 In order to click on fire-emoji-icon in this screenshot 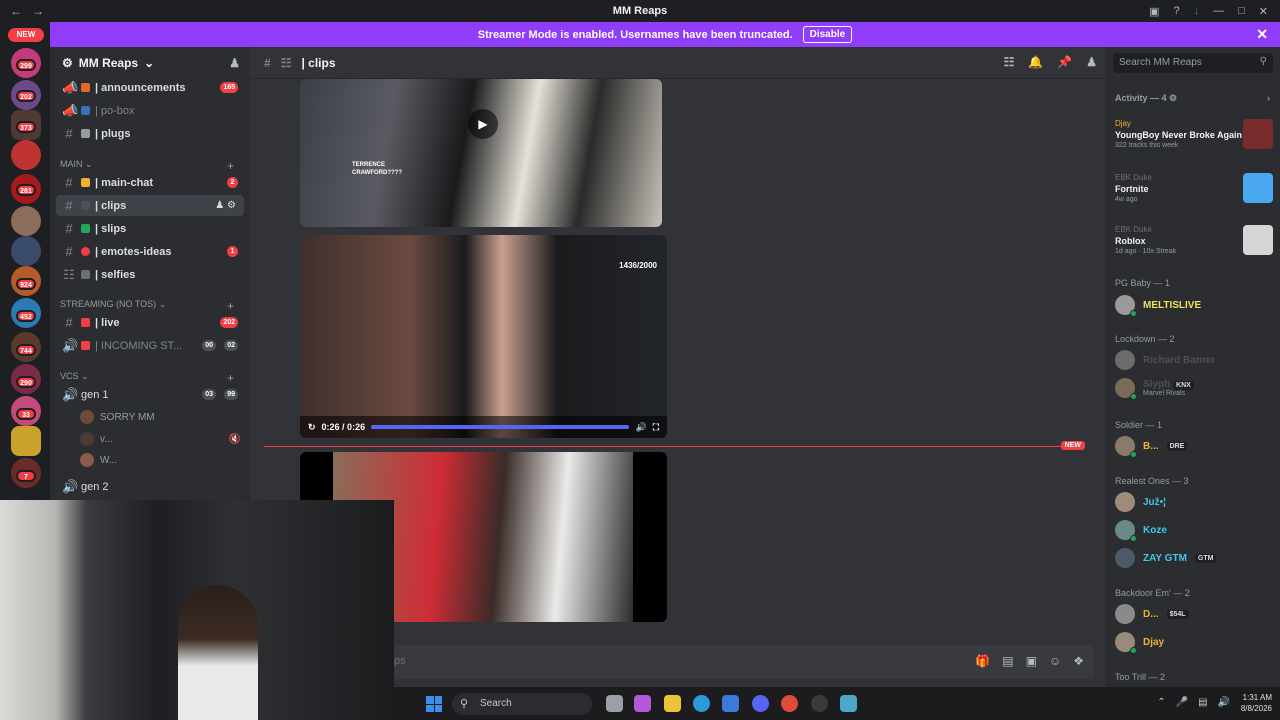, I will do `click(85, 87)`.